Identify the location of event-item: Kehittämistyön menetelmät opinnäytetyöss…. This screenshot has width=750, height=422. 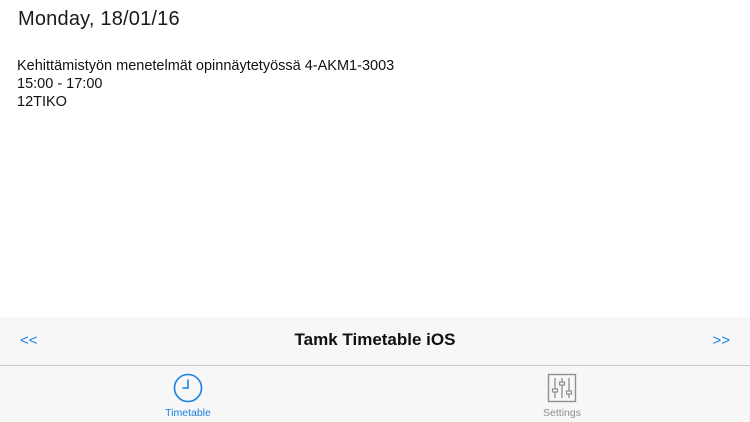
(205, 84).